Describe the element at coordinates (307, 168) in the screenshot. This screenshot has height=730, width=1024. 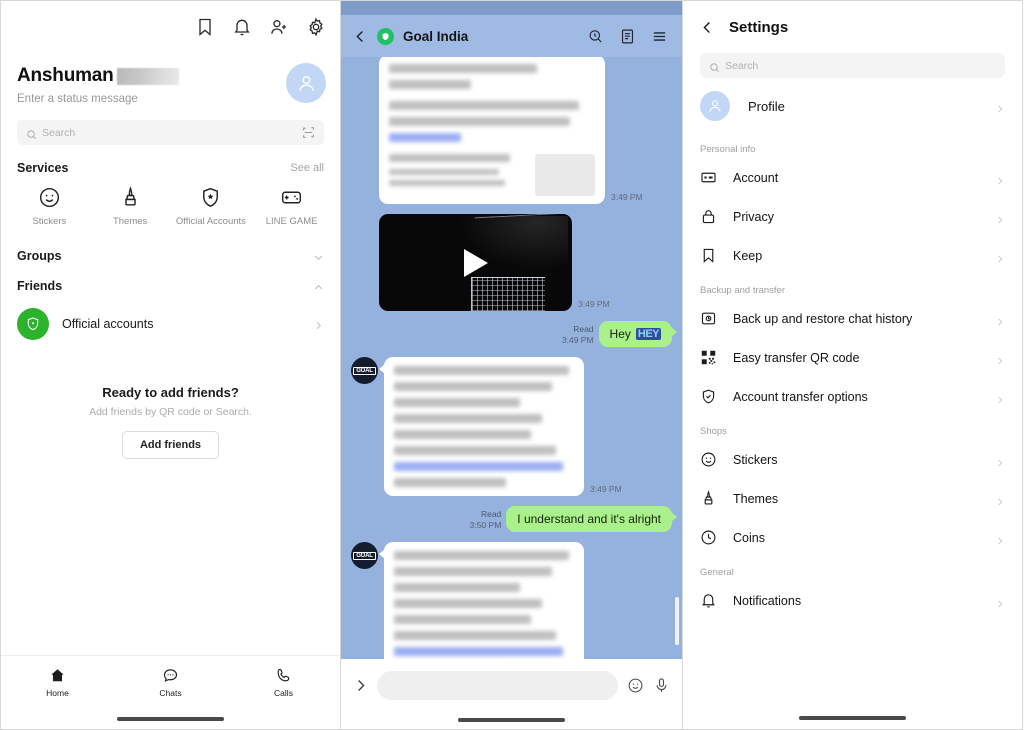
I see `services-see-all-link: See all` at that location.